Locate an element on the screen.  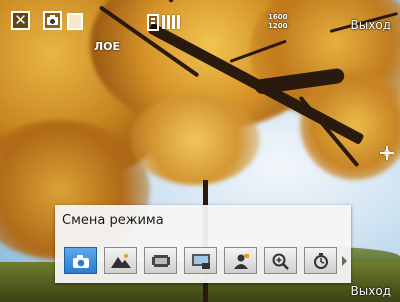
contact-picture-icon is located at coordinates (241, 261).